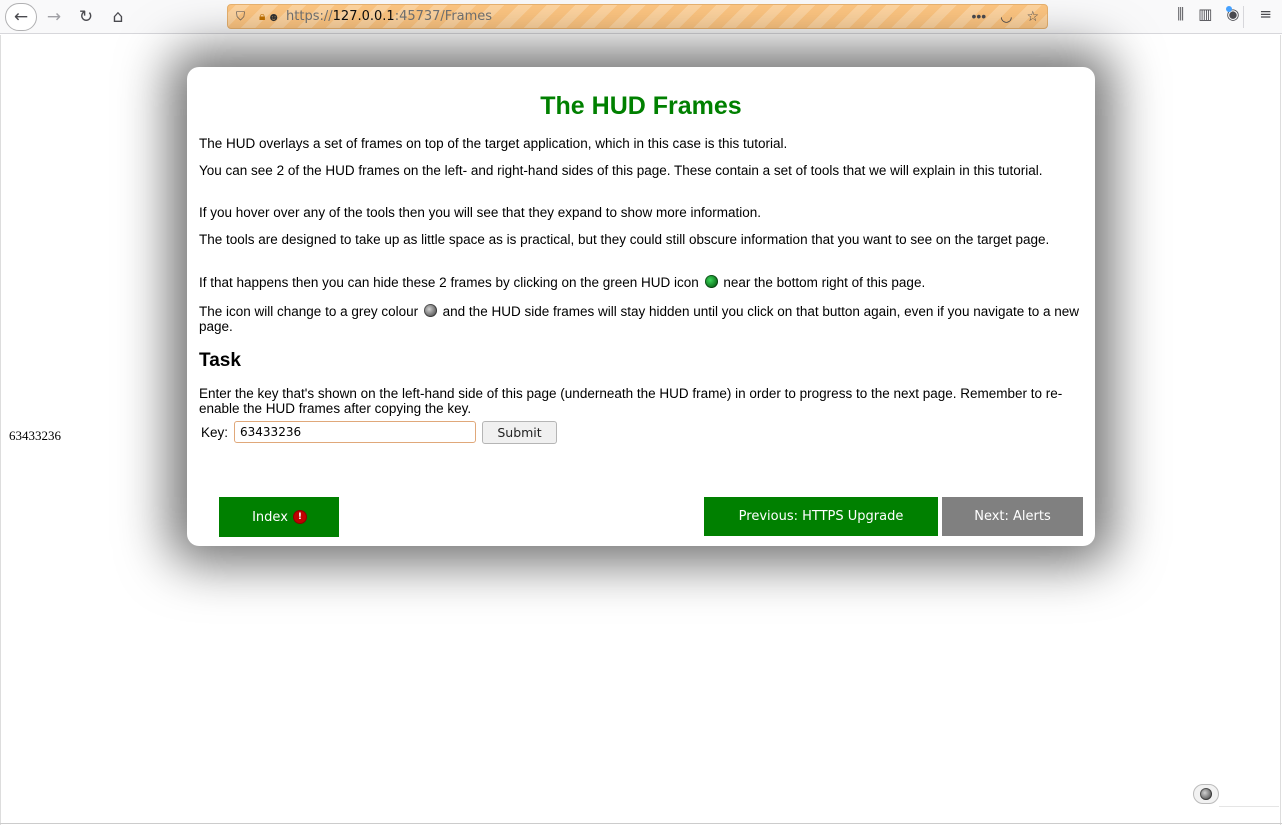 The height and width of the screenshot is (826, 1282). What do you see at coordinates (821, 516) in the screenshot?
I see `previous-button: Previous: HTTPS Upgrade` at bounding box center [821, 516].